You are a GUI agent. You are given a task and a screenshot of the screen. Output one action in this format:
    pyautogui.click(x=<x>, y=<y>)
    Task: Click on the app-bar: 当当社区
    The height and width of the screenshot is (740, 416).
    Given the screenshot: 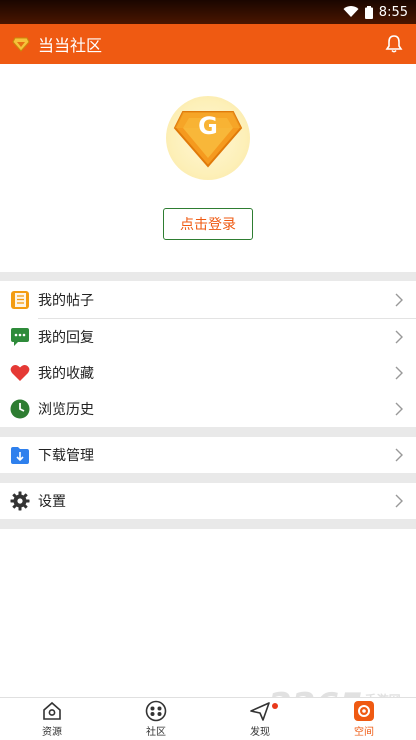 What is the action you would take?
    pyautogui.click(x=208, y=44)
    